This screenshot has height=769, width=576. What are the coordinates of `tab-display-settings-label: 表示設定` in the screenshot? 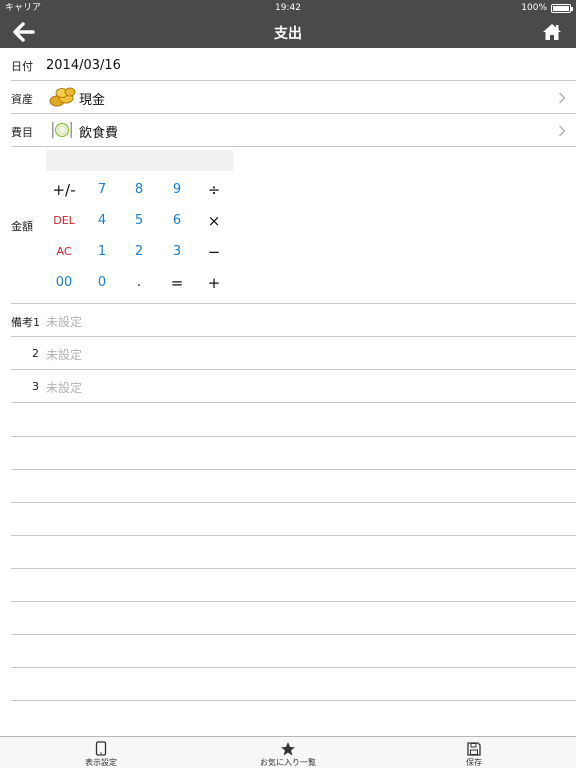 It's located at (101, 762).